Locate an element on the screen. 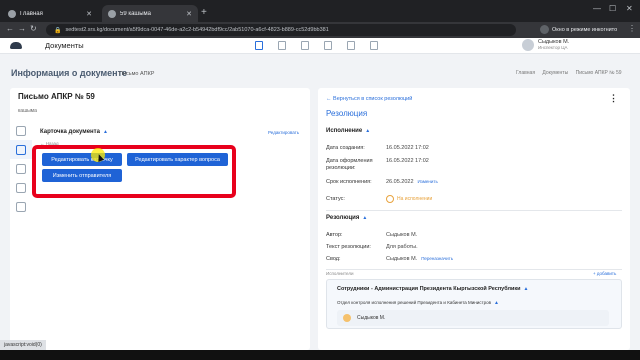 The width and height of the screenshot is (640, 360). status-clock-icon is located at coordinates (390, 199).